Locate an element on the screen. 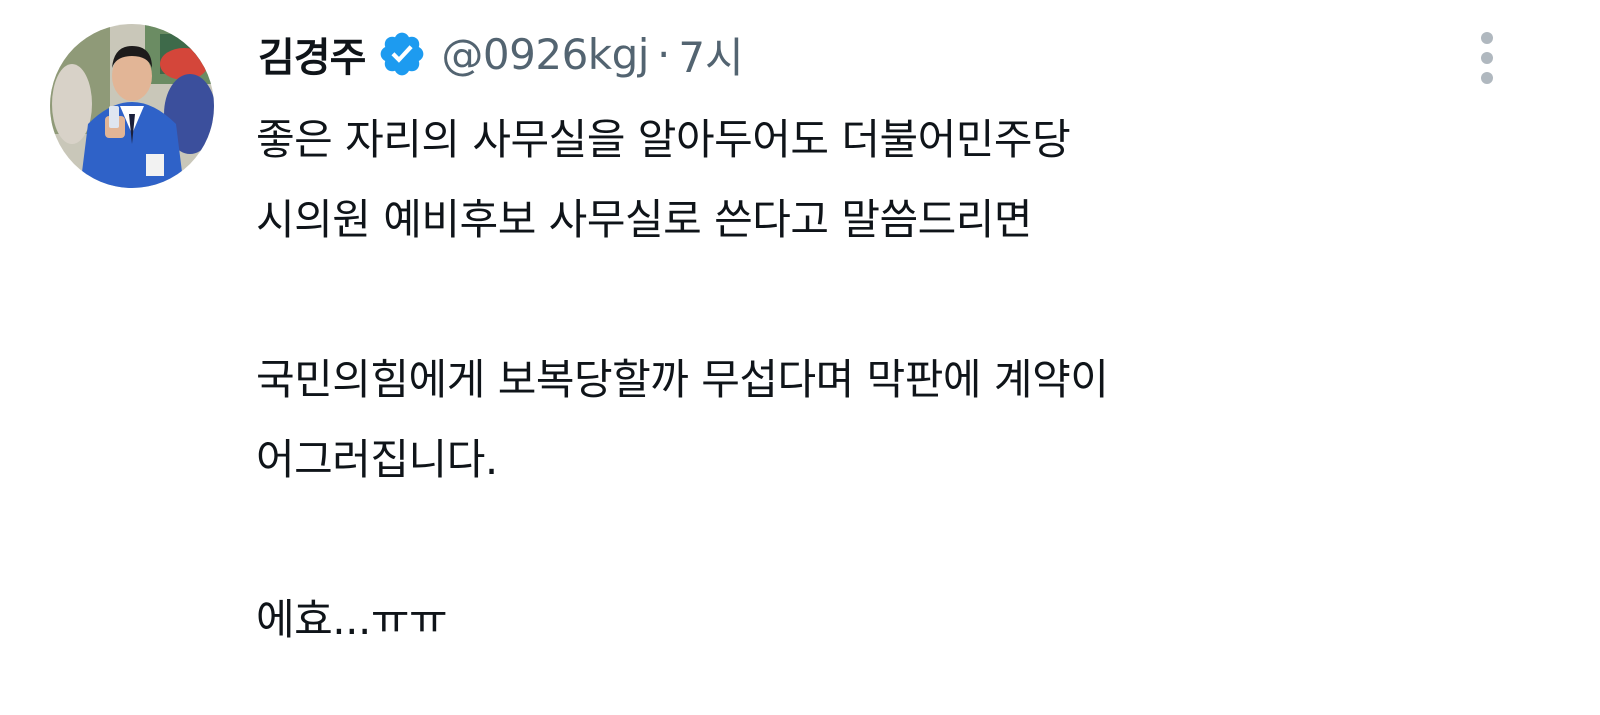 This screenshot has height=715, width=1600. tweet-line: 좋은 자리의 사무실을 알아두어도 더불어민주당 is located at coordinates (663, 139).